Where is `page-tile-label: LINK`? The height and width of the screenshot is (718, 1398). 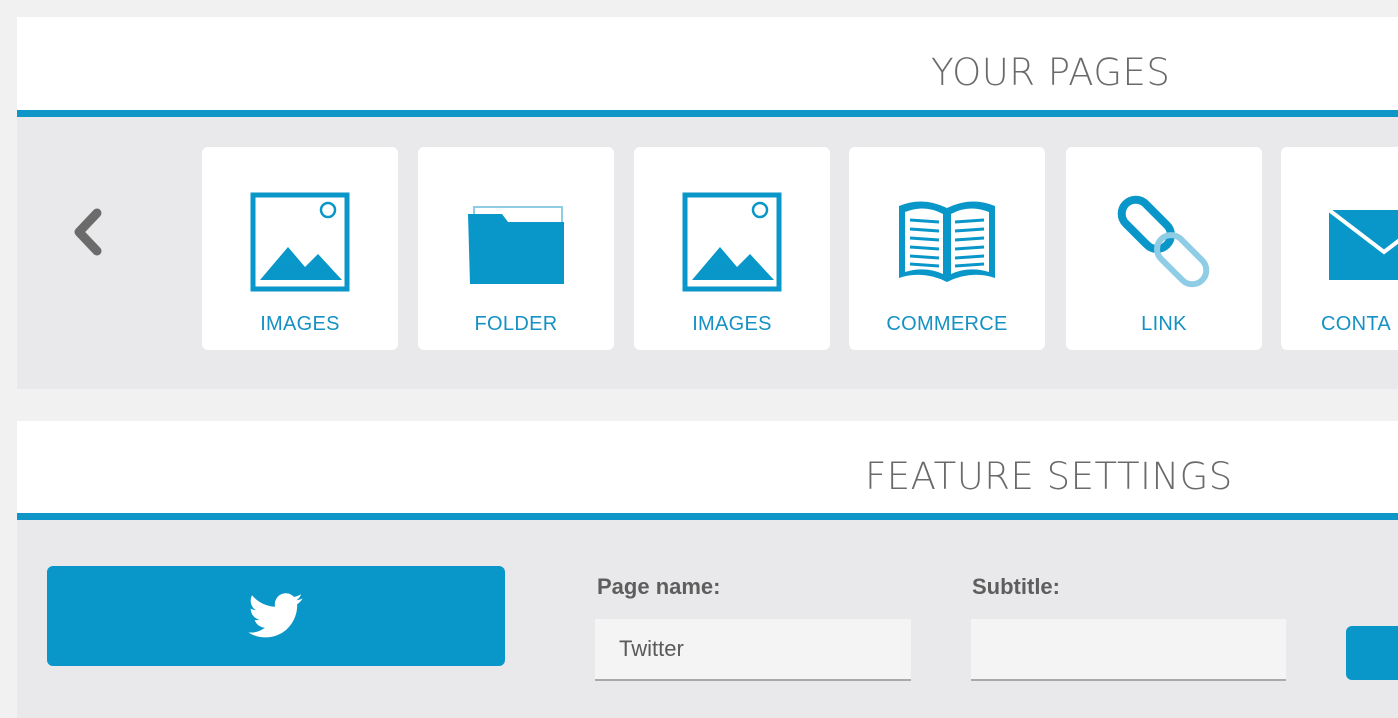
page-tile-label: LINK is located at coordinates (1164, 324).